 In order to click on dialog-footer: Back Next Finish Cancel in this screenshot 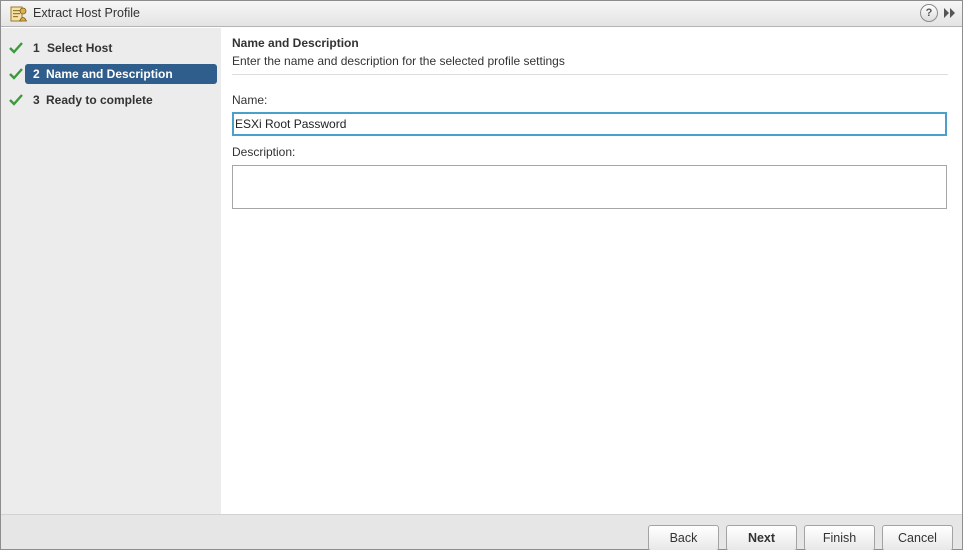, I will do `click(481, 532)`.